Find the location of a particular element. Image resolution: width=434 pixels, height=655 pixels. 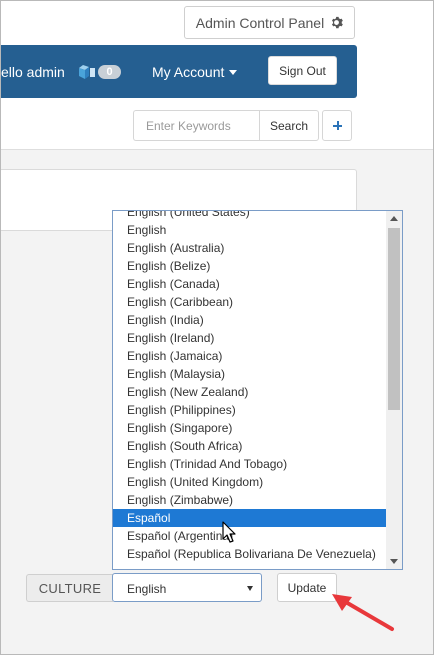

cart-count-badge: 0 is located at coordinates (109, 72).